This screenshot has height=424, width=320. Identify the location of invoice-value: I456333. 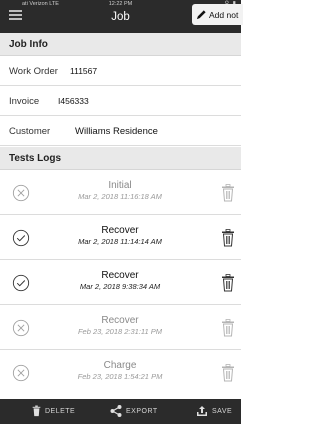
(73, 101).